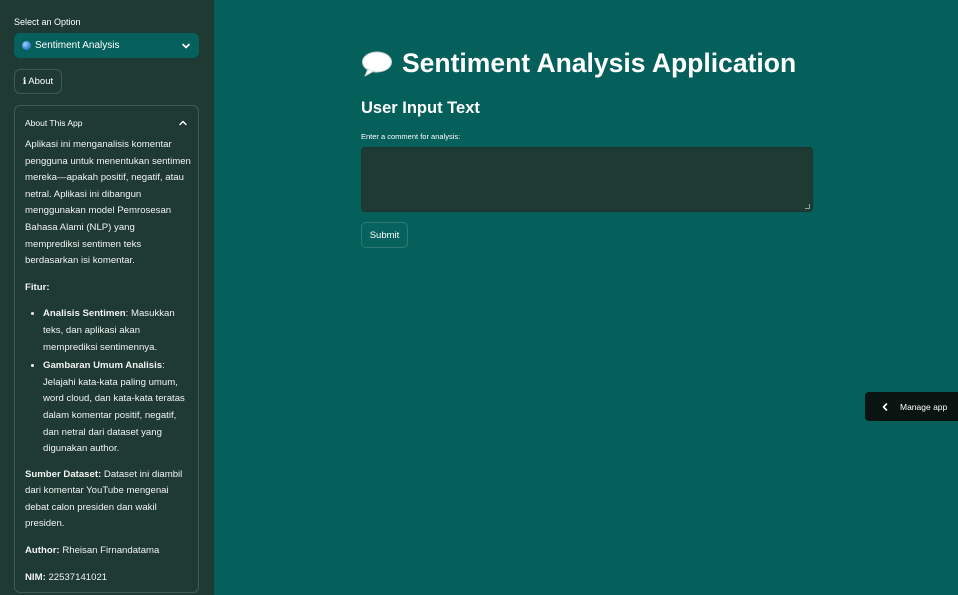 Image resolution: width=958 pixels, height=595 pixels. What do you see at coordinates (885, 406) in the screenshot?
I see `chevron-left-icon` at bounding box center [885, 406].